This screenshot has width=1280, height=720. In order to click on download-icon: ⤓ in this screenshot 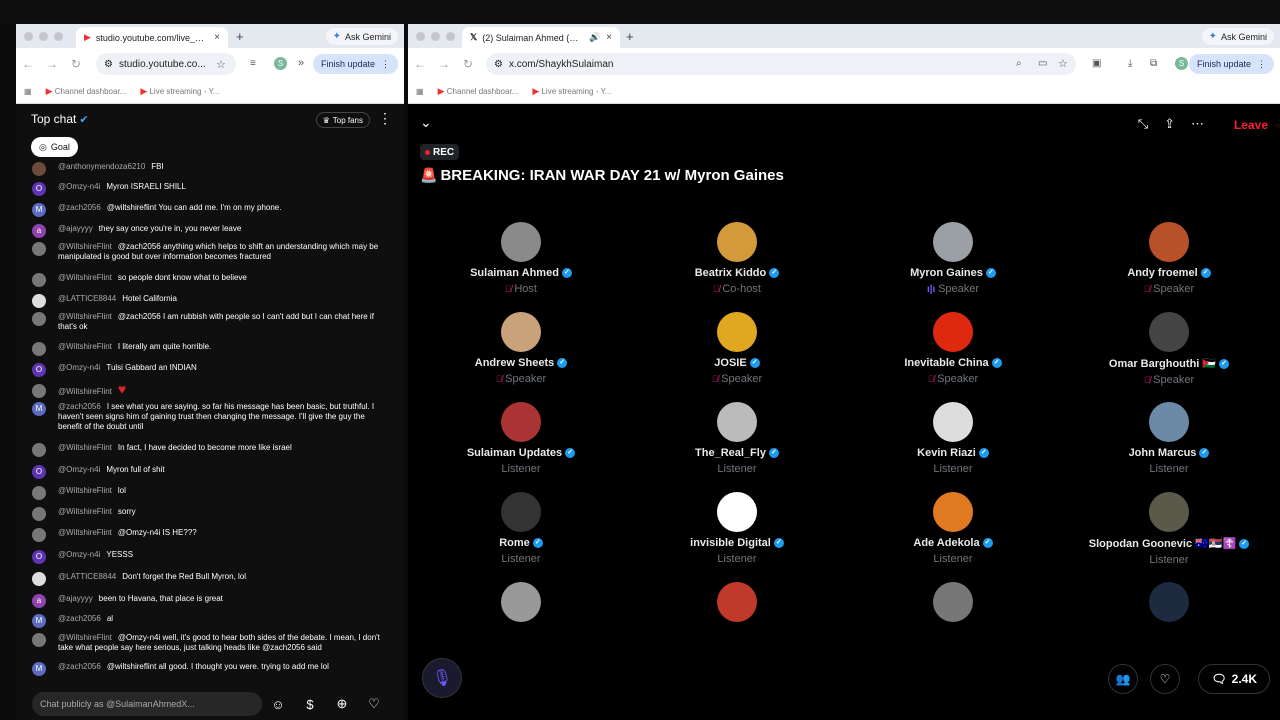, I will do `click(1130, 63)`.